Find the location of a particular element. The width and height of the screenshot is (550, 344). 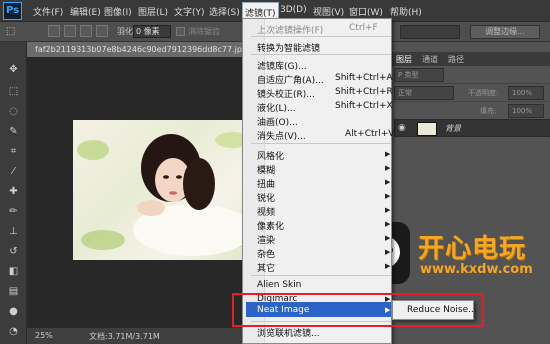

workspace-field is located at coordinates (430, 32).